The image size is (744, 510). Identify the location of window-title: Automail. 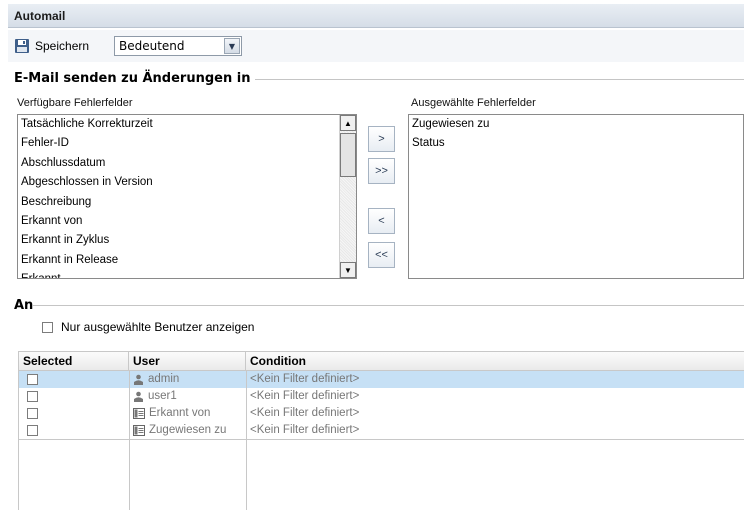
(376, 16).